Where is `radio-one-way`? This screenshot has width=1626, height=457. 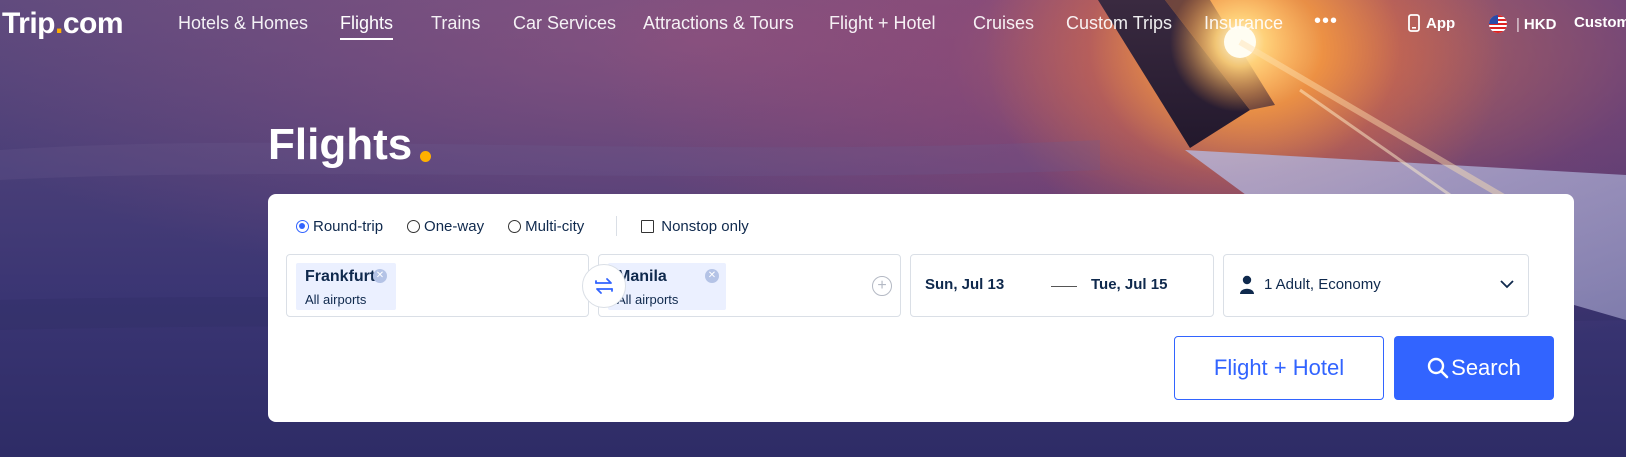 radio-one-way is located at coordinates (414, 226).